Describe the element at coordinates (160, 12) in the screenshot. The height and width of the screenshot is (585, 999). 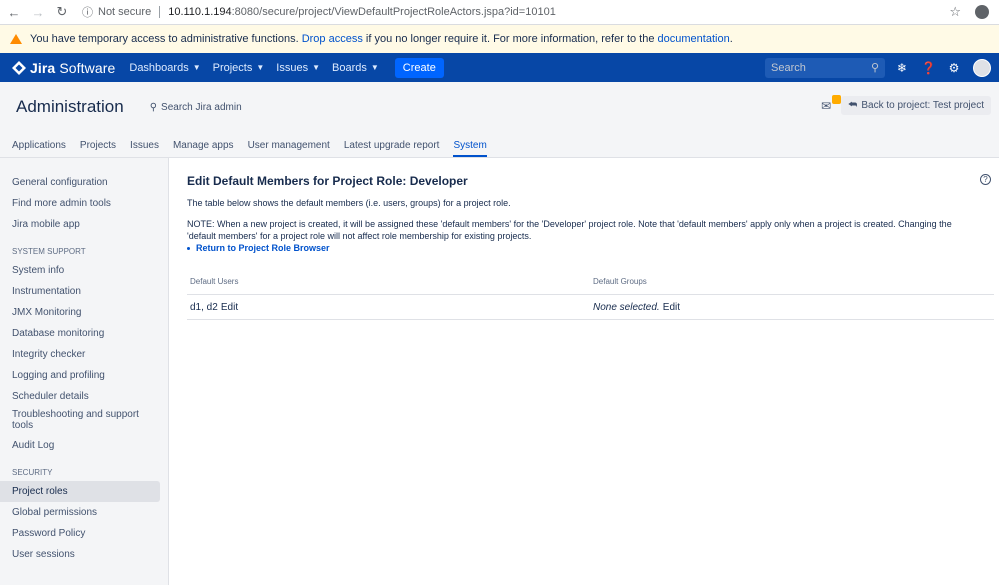
I see `address-separator` at that location.